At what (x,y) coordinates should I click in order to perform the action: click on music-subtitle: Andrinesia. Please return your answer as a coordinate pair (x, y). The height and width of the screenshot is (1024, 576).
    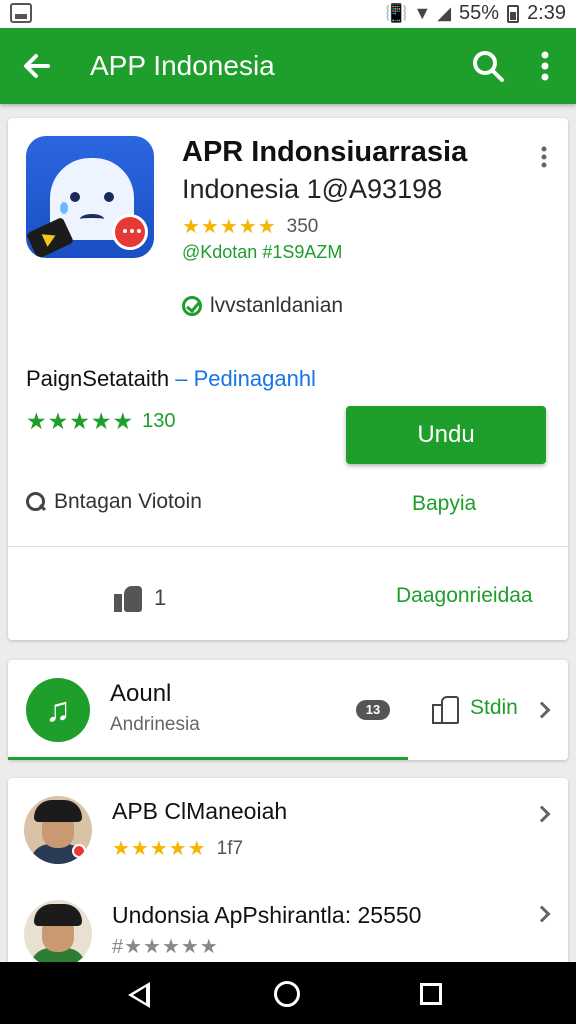
    Looking at the image, I should click on (155, 724).